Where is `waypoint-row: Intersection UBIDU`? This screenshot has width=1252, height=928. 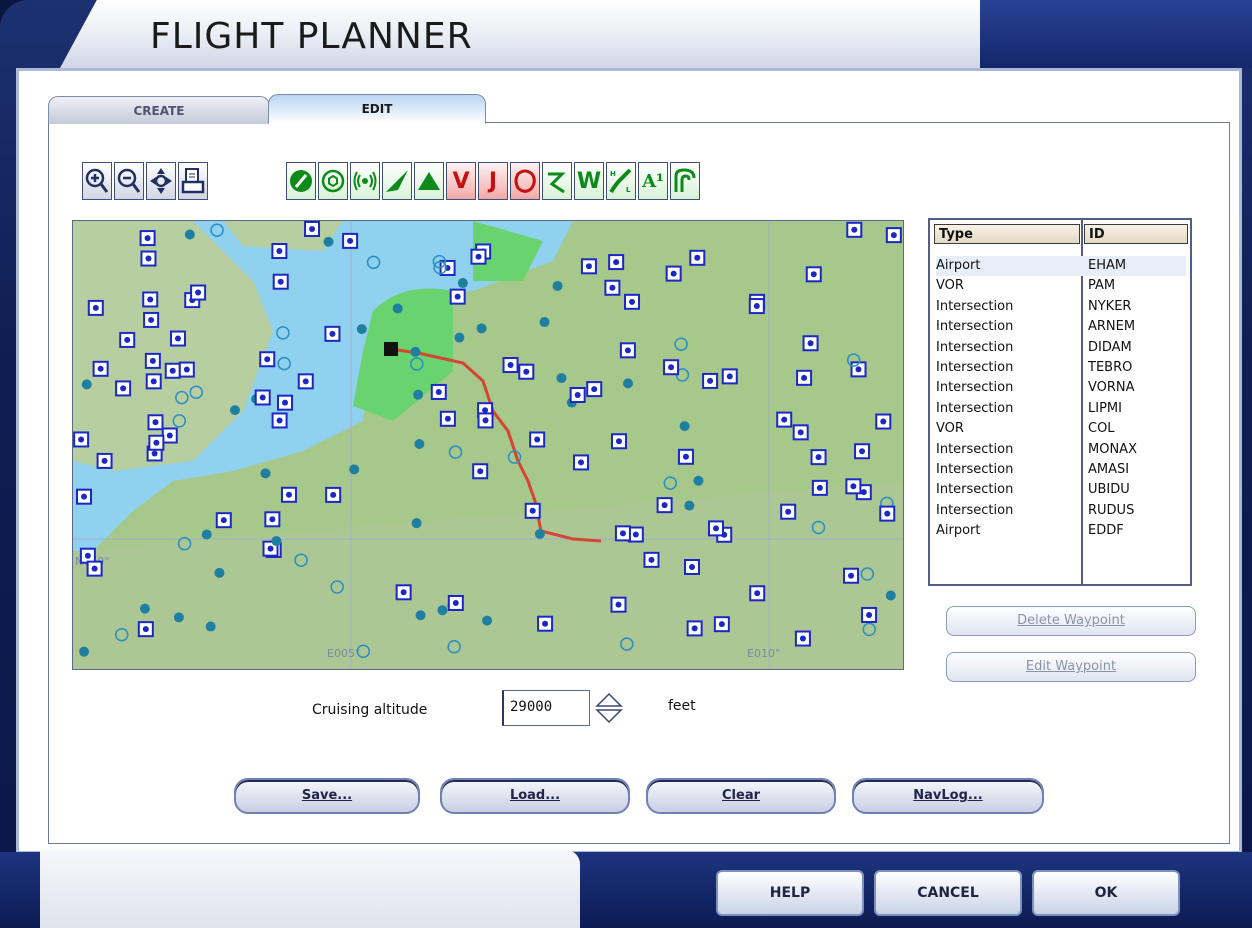 waypoint-row: Intersection UBIDU is located at coordinates (1061, 490).